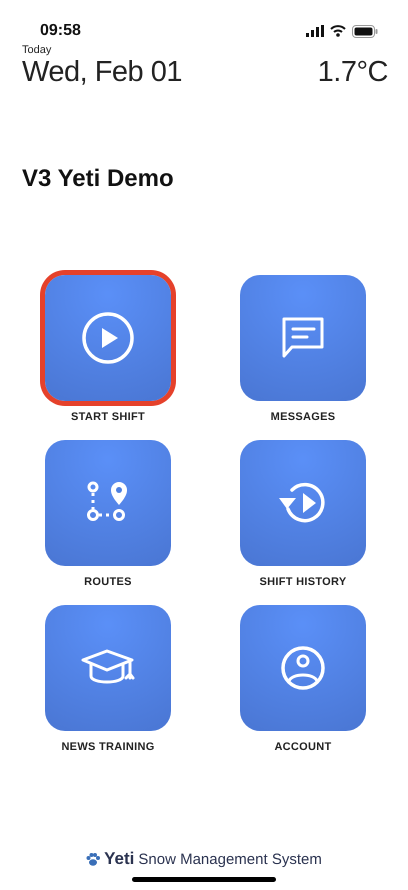 Image resolution: width=408 pixels, height=890 pixels. I want to click on page-title: V3 Yeti Demo, so click(98, 179).